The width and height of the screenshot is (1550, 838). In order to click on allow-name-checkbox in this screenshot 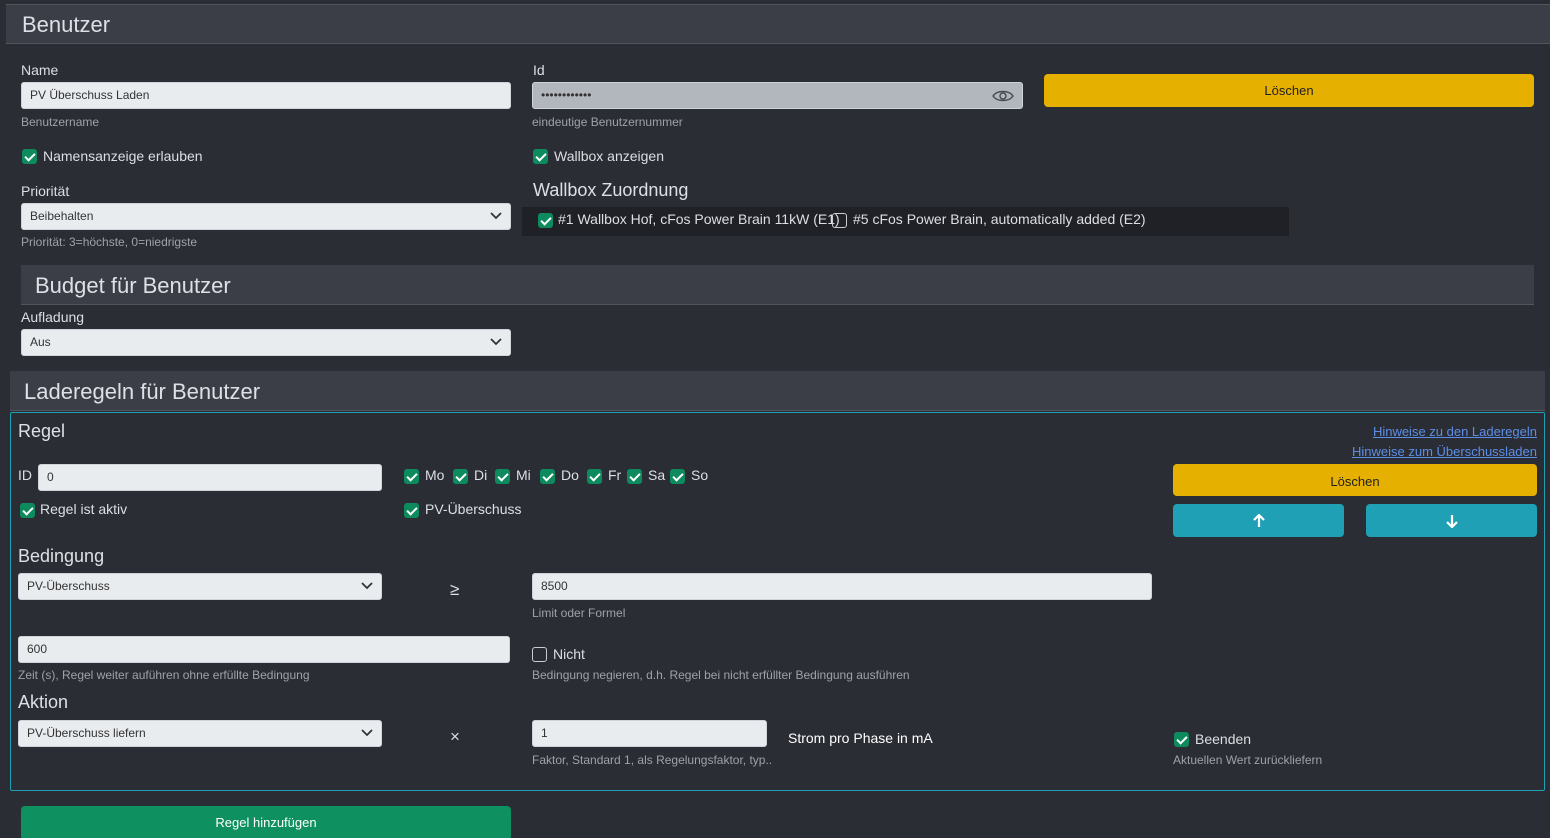, I will do `click(29, 156)`.